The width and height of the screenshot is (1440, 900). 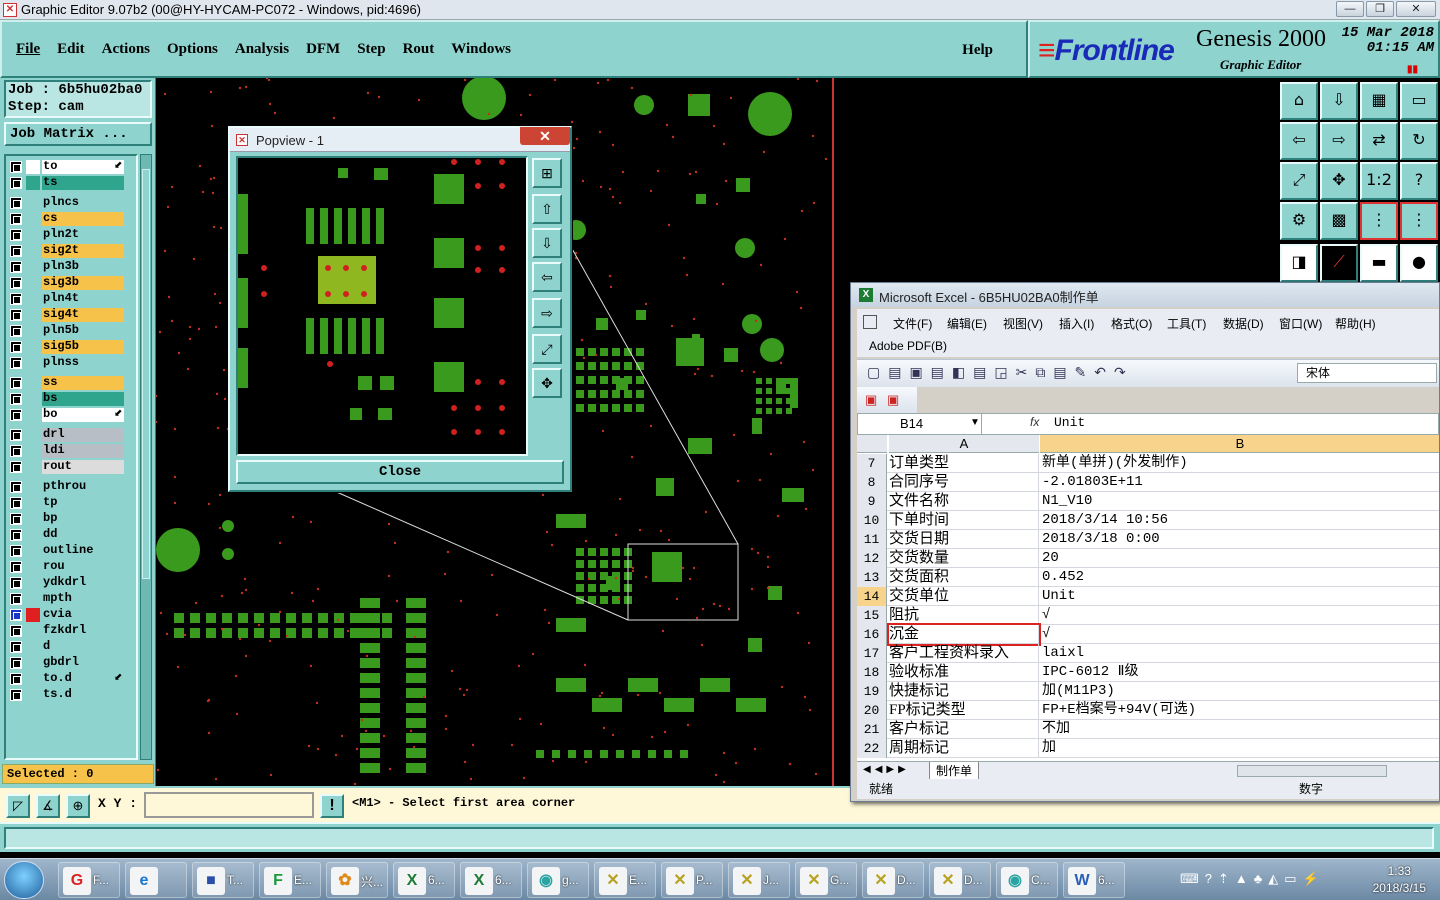 I want to click on menu-file: File, so click(x=28, y=49).